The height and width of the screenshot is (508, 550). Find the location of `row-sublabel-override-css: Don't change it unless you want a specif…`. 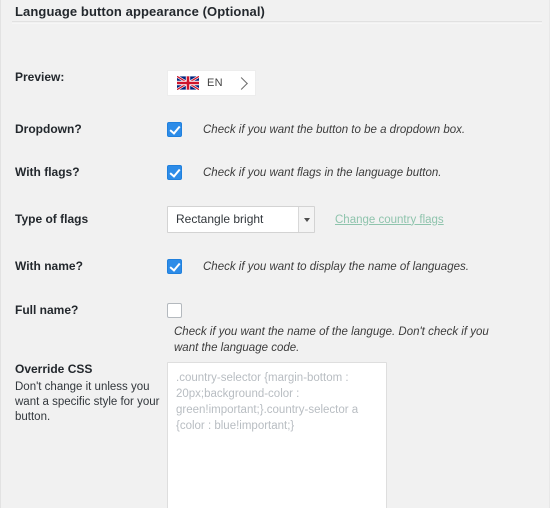

row-sublabel-override-css: Don't change it unless you want a specif… is located at coordinates (87, 402).